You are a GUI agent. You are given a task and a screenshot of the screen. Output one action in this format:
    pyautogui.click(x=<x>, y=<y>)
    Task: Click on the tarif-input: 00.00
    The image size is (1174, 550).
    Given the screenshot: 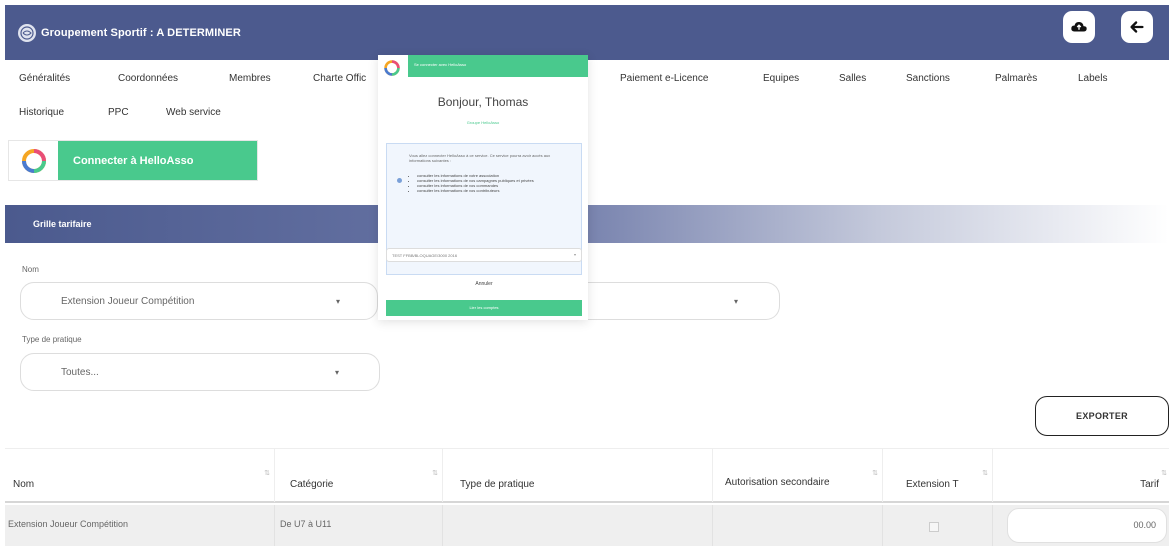 What is the action you would take?
    pyautogui.click(x=1087, y=525)
    